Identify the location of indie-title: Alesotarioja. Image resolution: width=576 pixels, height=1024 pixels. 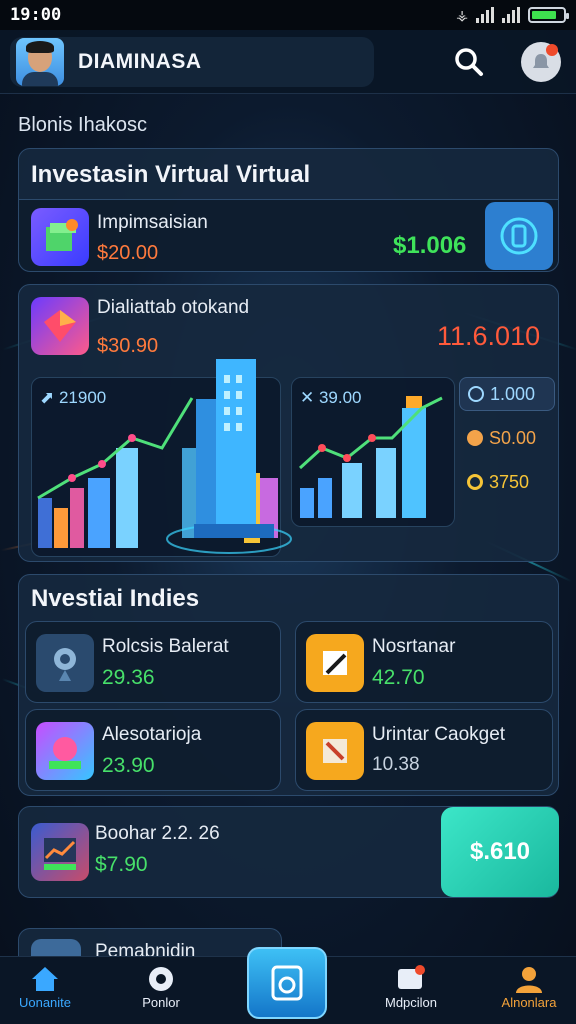
(152, 734).